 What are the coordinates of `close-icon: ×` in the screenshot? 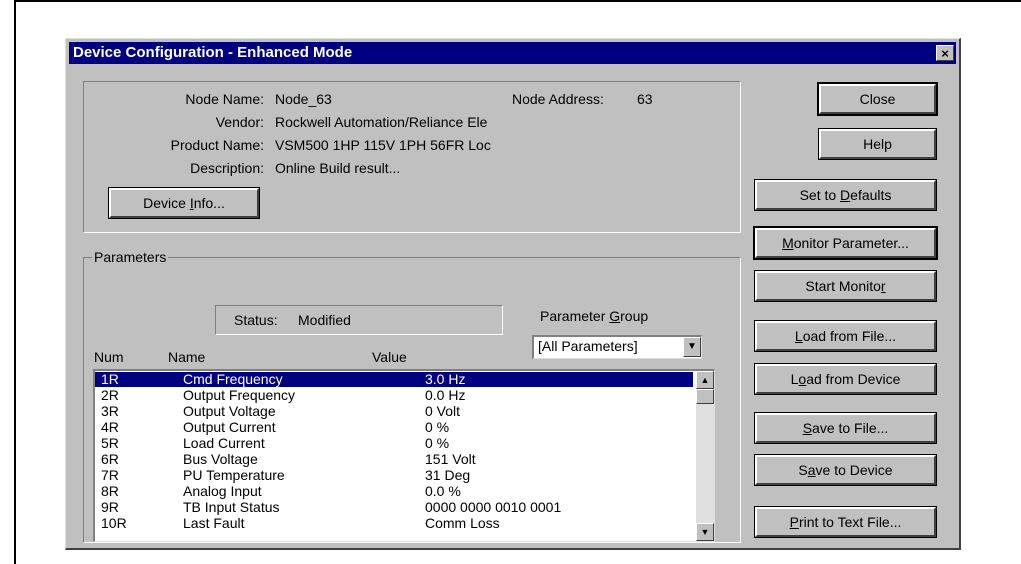 It's located at (945, 53).